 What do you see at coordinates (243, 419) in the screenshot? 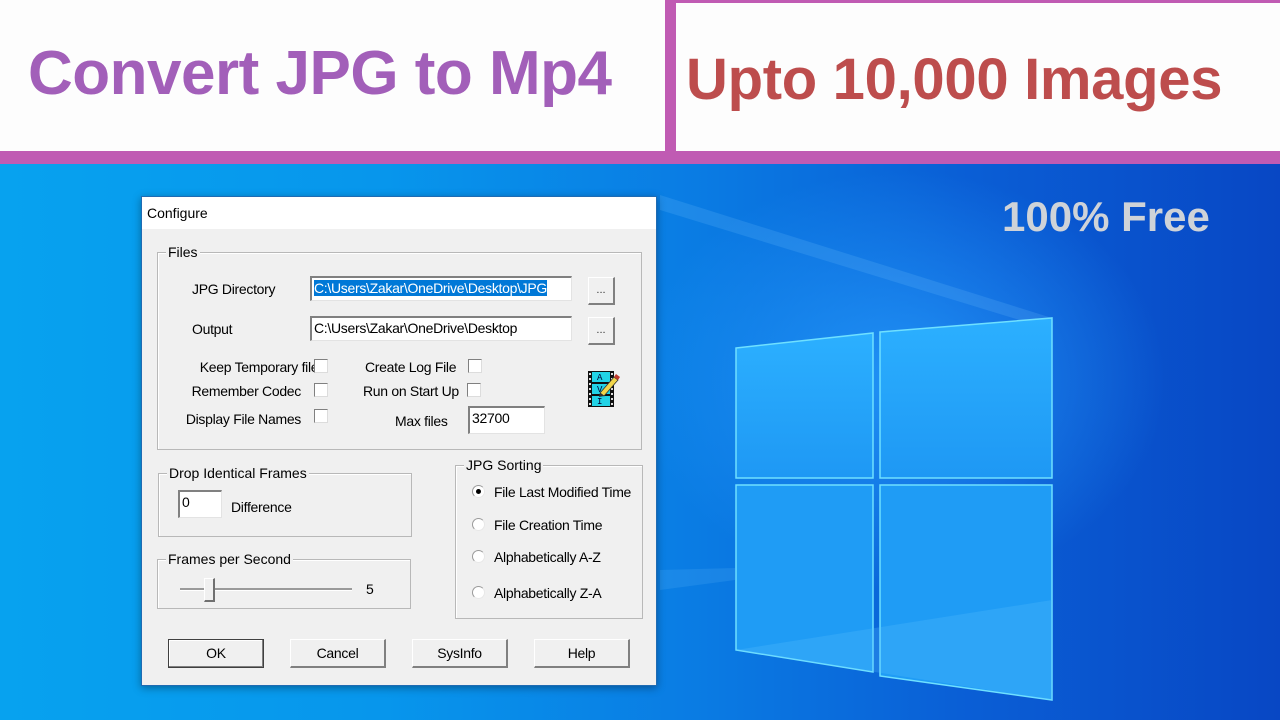
I see `display-file-names-label: Display File Names` at bounding box center [243, 419].